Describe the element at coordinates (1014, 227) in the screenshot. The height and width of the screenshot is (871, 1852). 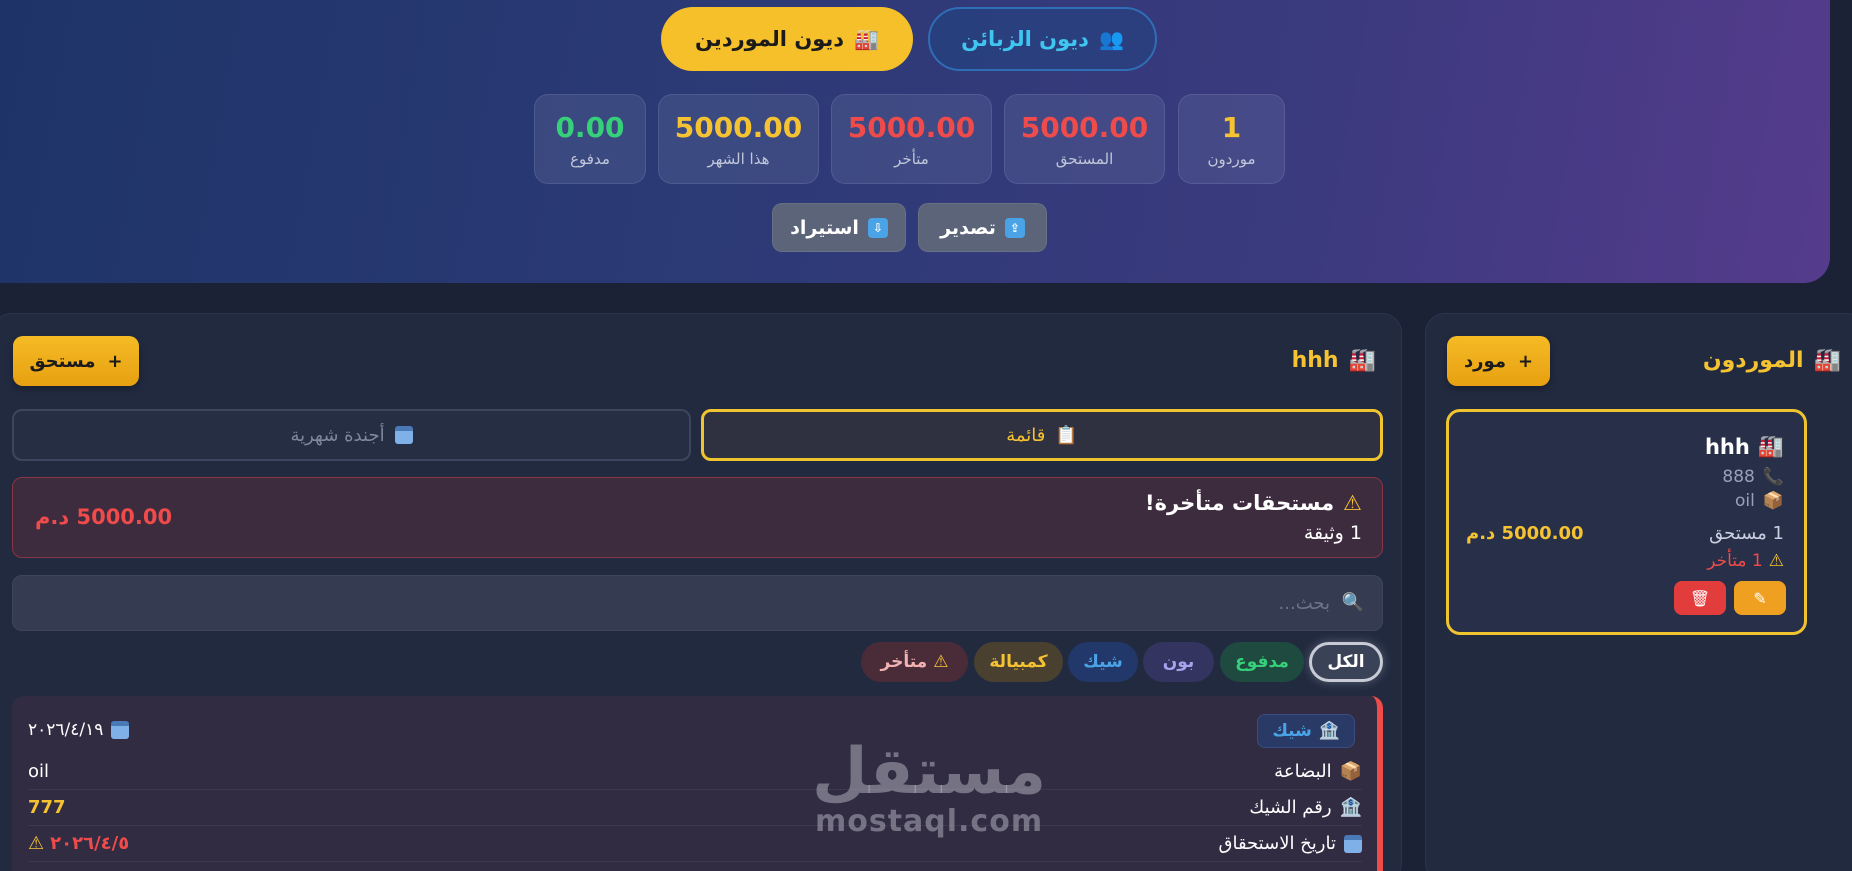
I see `export-icon: ⇪` at that location.